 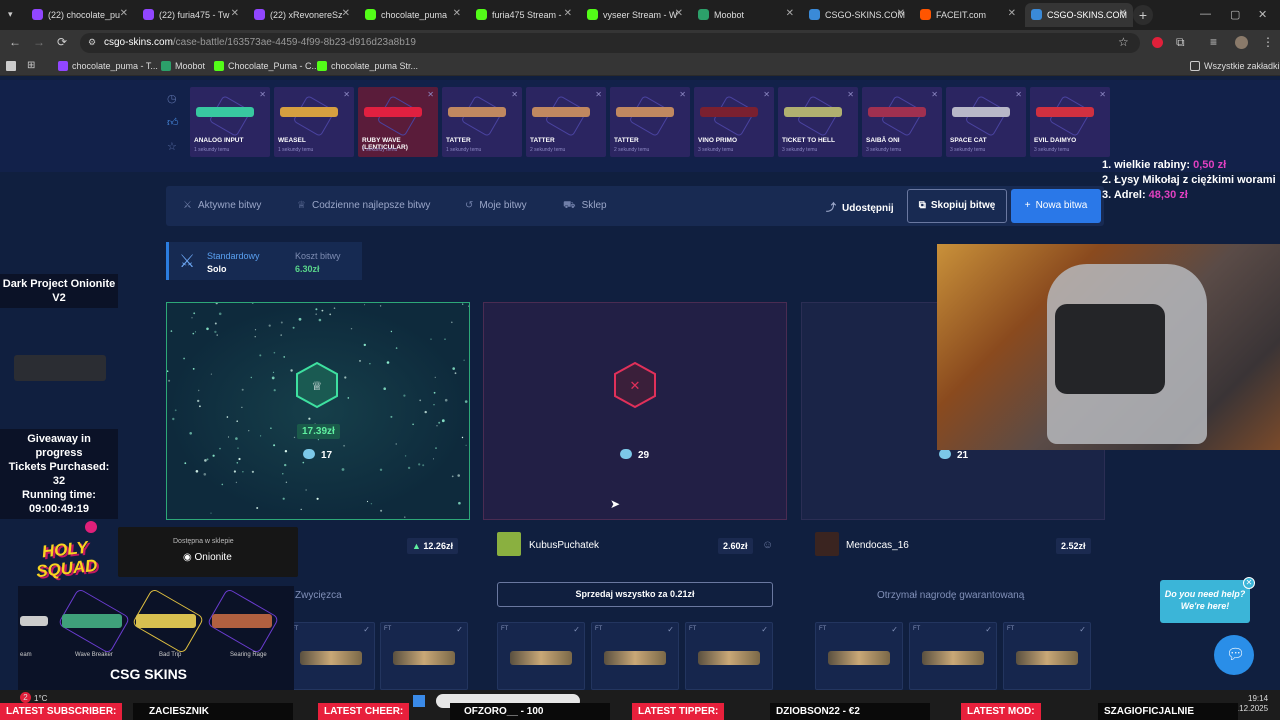 What do you see at coordinates (1213, 42) in the screenshot?
I see `media-icon: ≡` at bounding box center [1213, 42].